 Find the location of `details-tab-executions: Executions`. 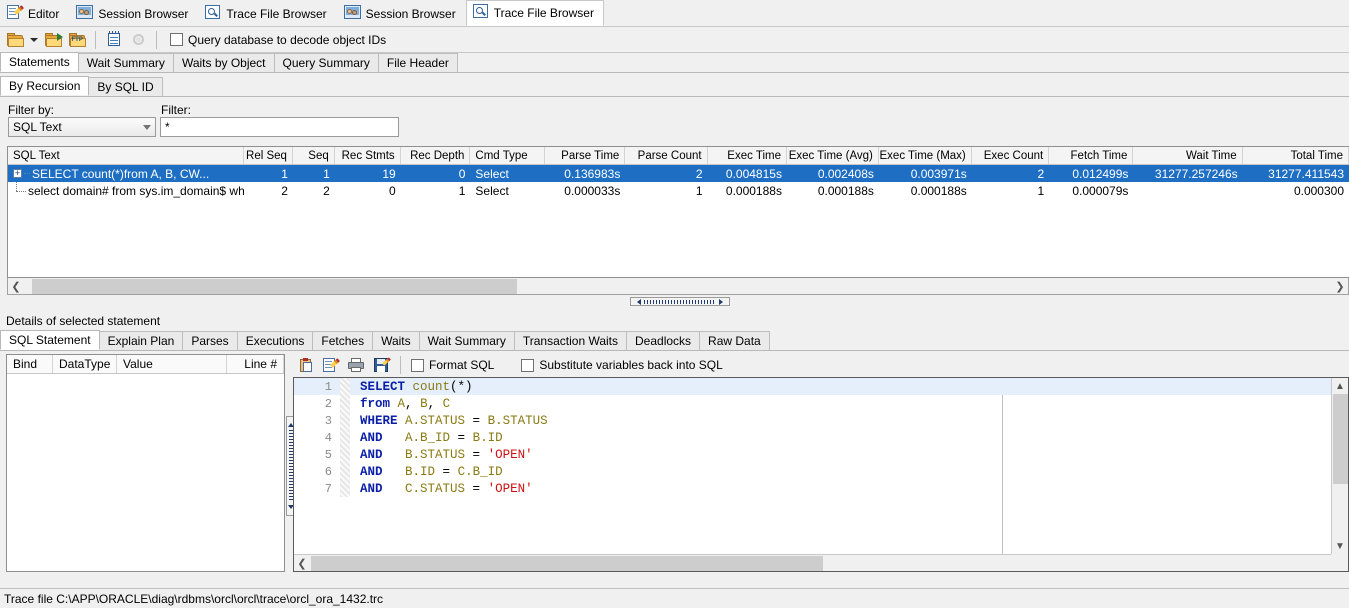

details-tab-executions: Executions is located at coordinates (275, 340).